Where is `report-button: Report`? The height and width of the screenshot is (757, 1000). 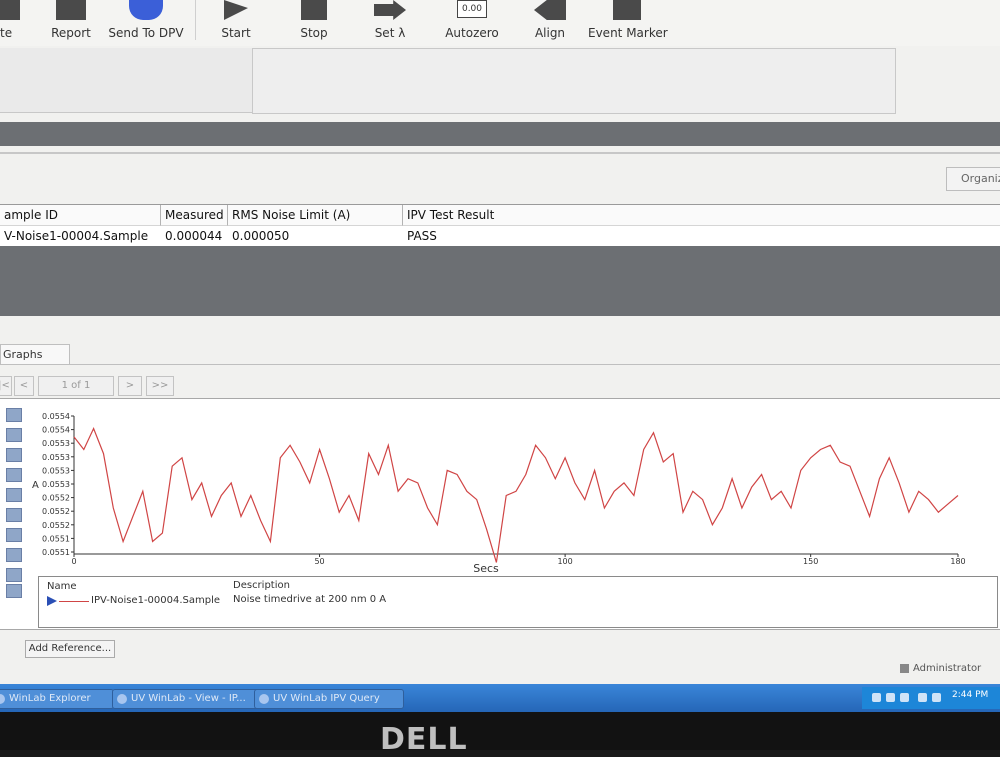
report-button: Report is located at coordinates (71, 23).